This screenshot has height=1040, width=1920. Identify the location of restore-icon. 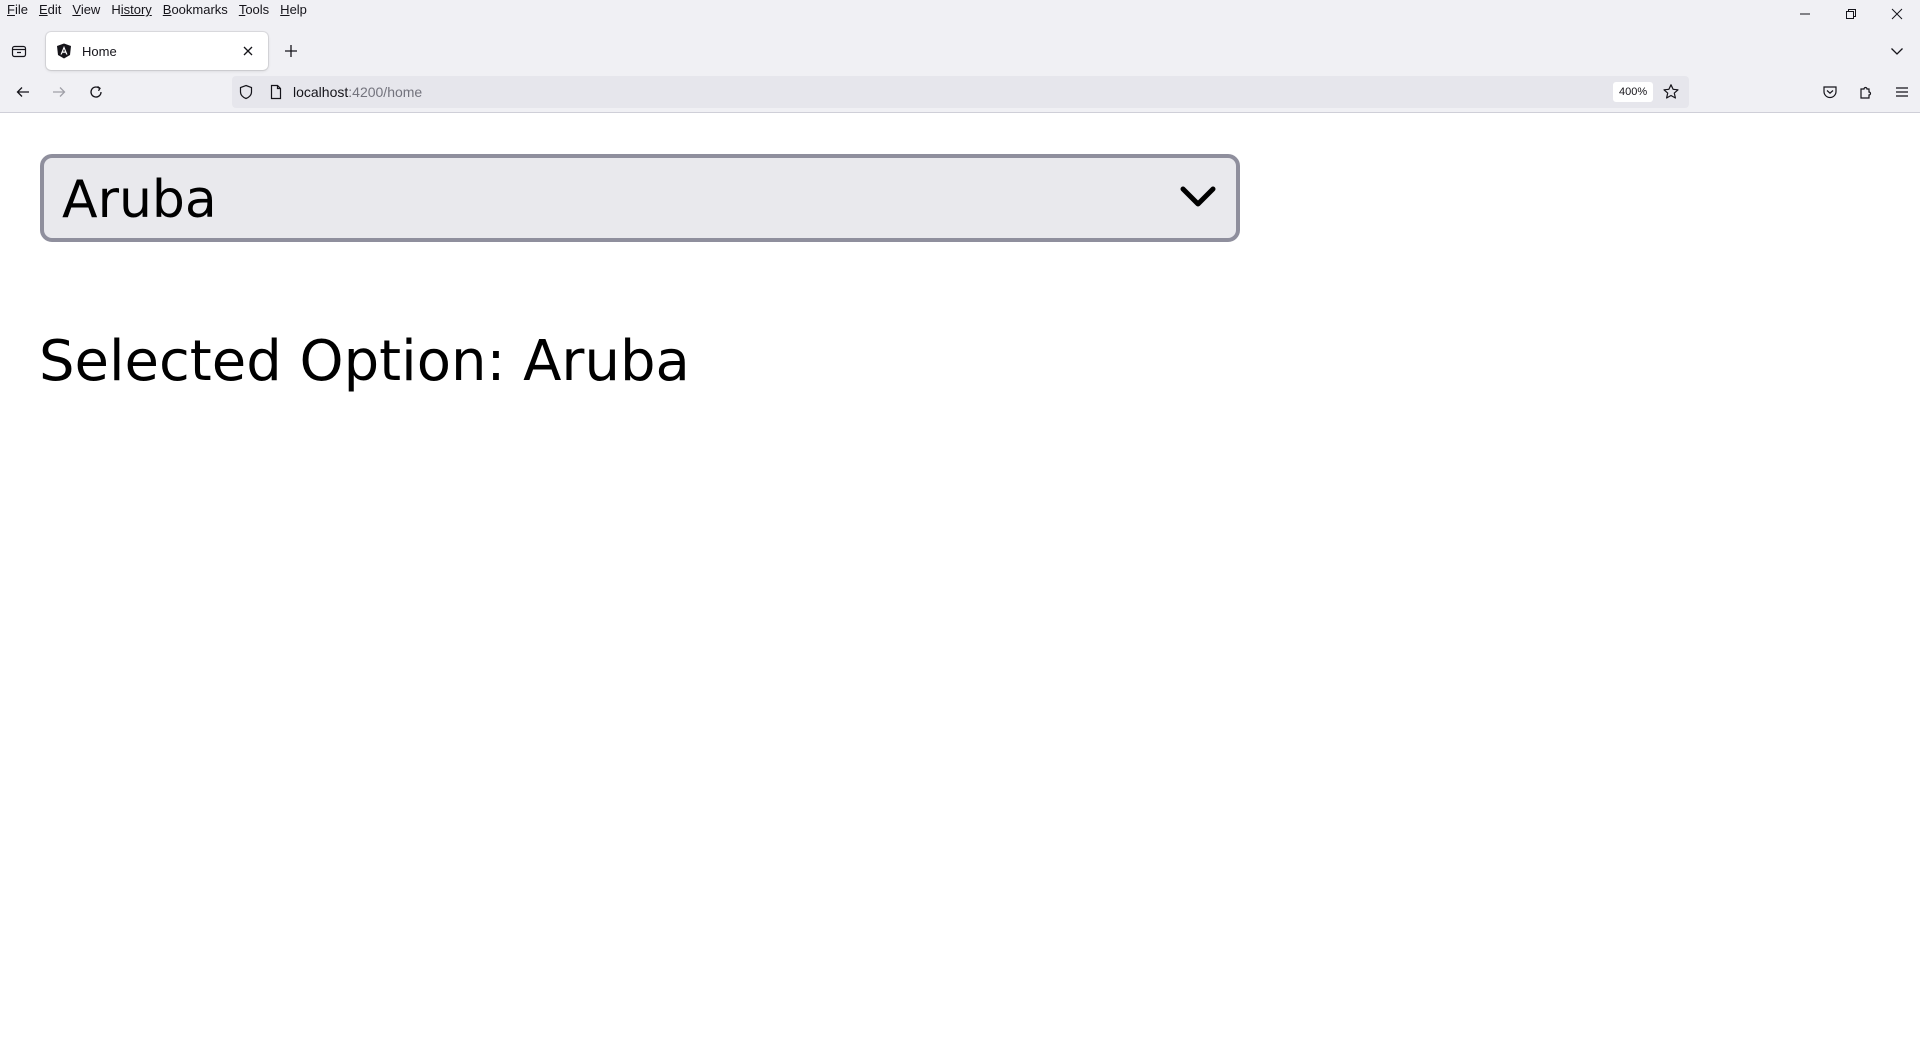
(1851, 14).